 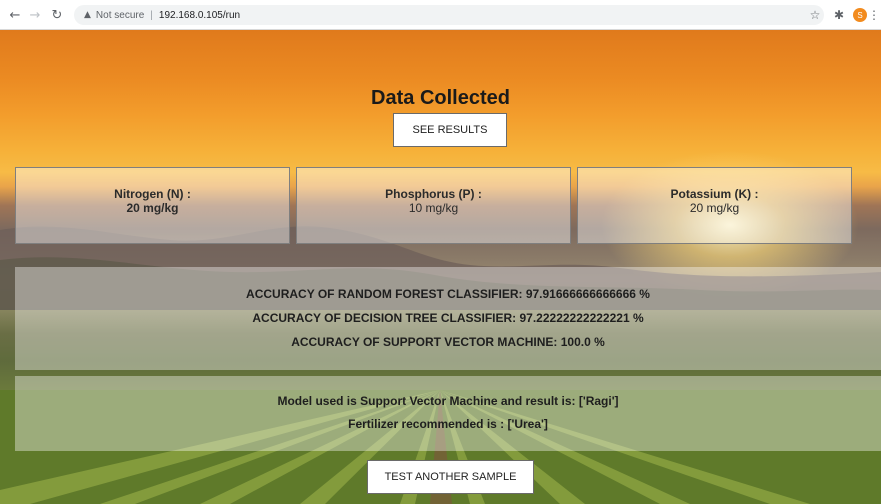 What do you see at coordinates (440, 98) in the screenshot?
I see `page-title: Data Collected` at bounding box center [440, 98].